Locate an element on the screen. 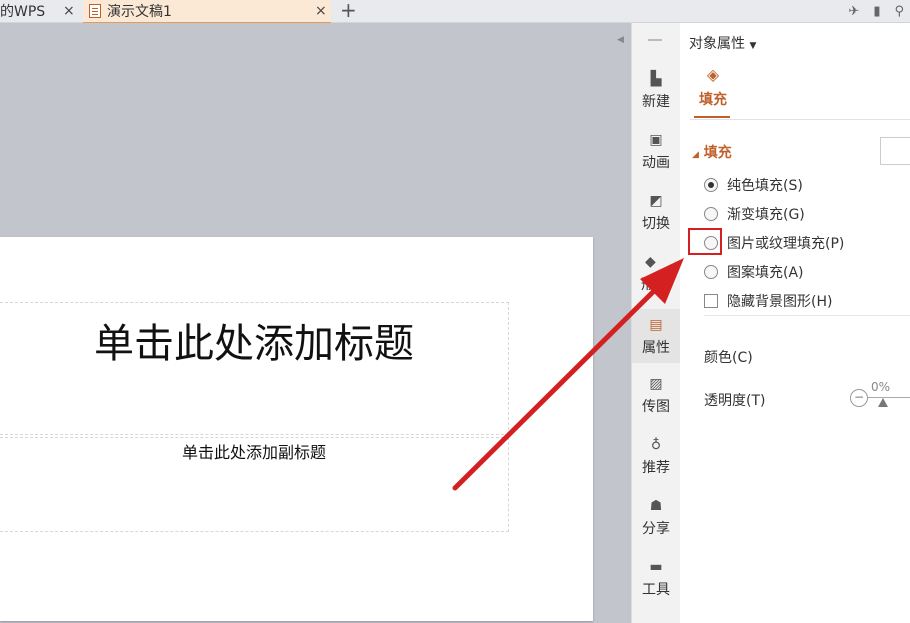 The width and height of the screenshot is (910, 623). collapse-triangle-icon: ◢ is located at coordinates (695, 155).